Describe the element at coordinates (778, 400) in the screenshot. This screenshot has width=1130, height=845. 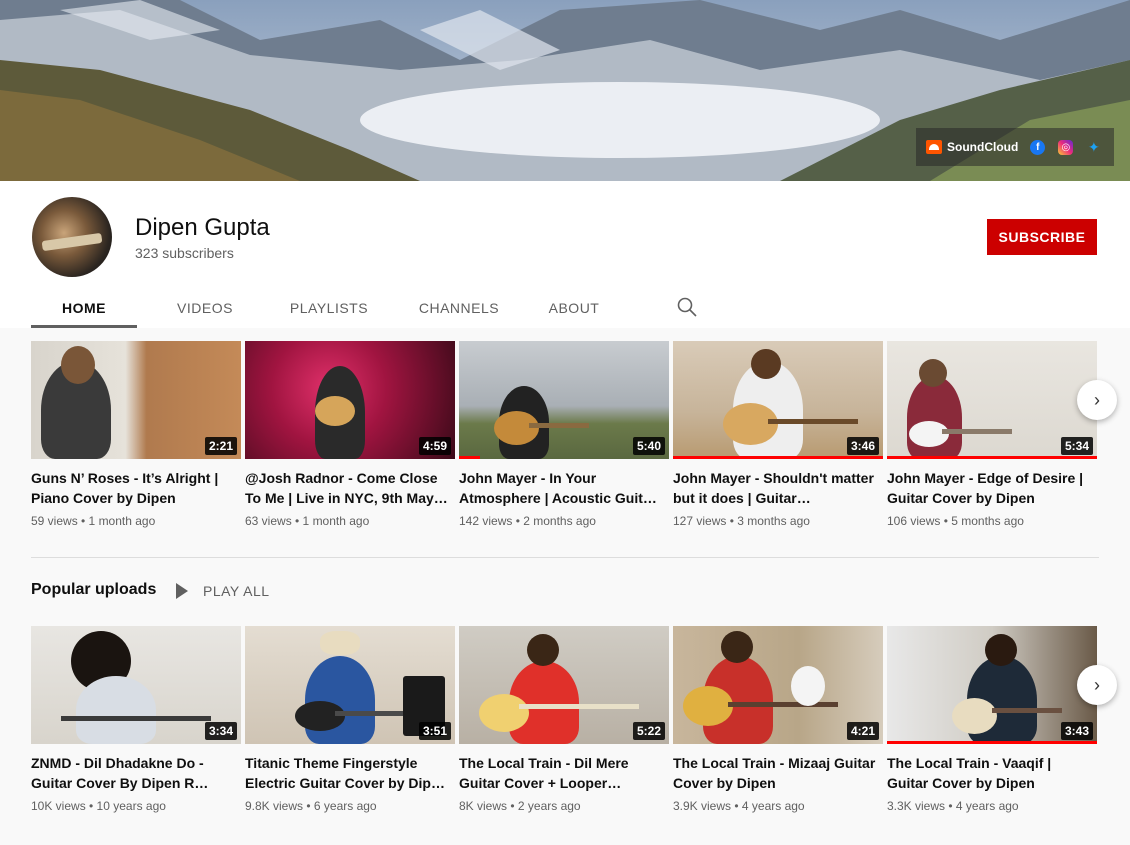
I see `video-thumbnail: 3:46` at that location.